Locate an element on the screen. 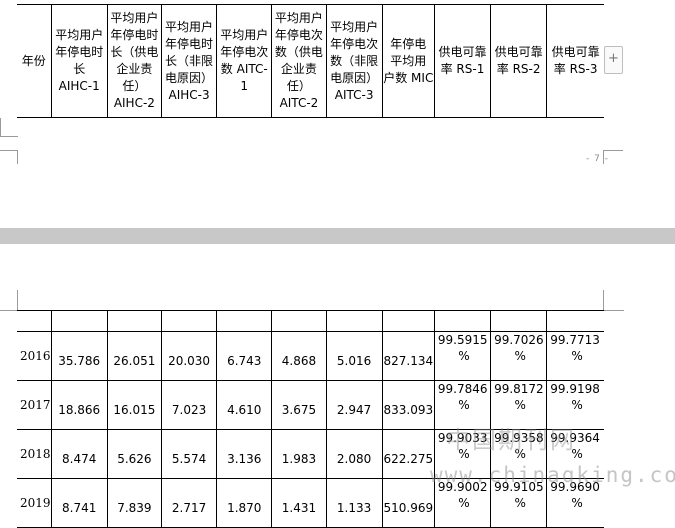 The height and width of the screenshot is (528, 675). table-row-blank is located at coordinates (310, 321).